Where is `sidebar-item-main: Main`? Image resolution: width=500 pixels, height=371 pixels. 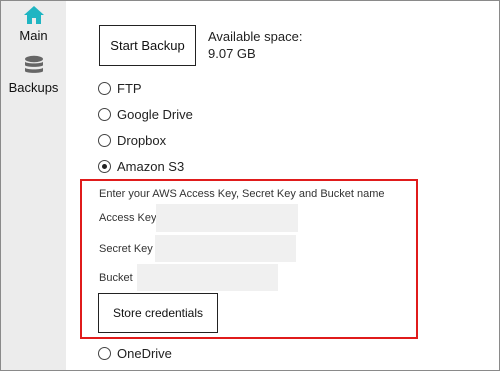
sidebar-item-main: Main is located at coordinates (33, 24).